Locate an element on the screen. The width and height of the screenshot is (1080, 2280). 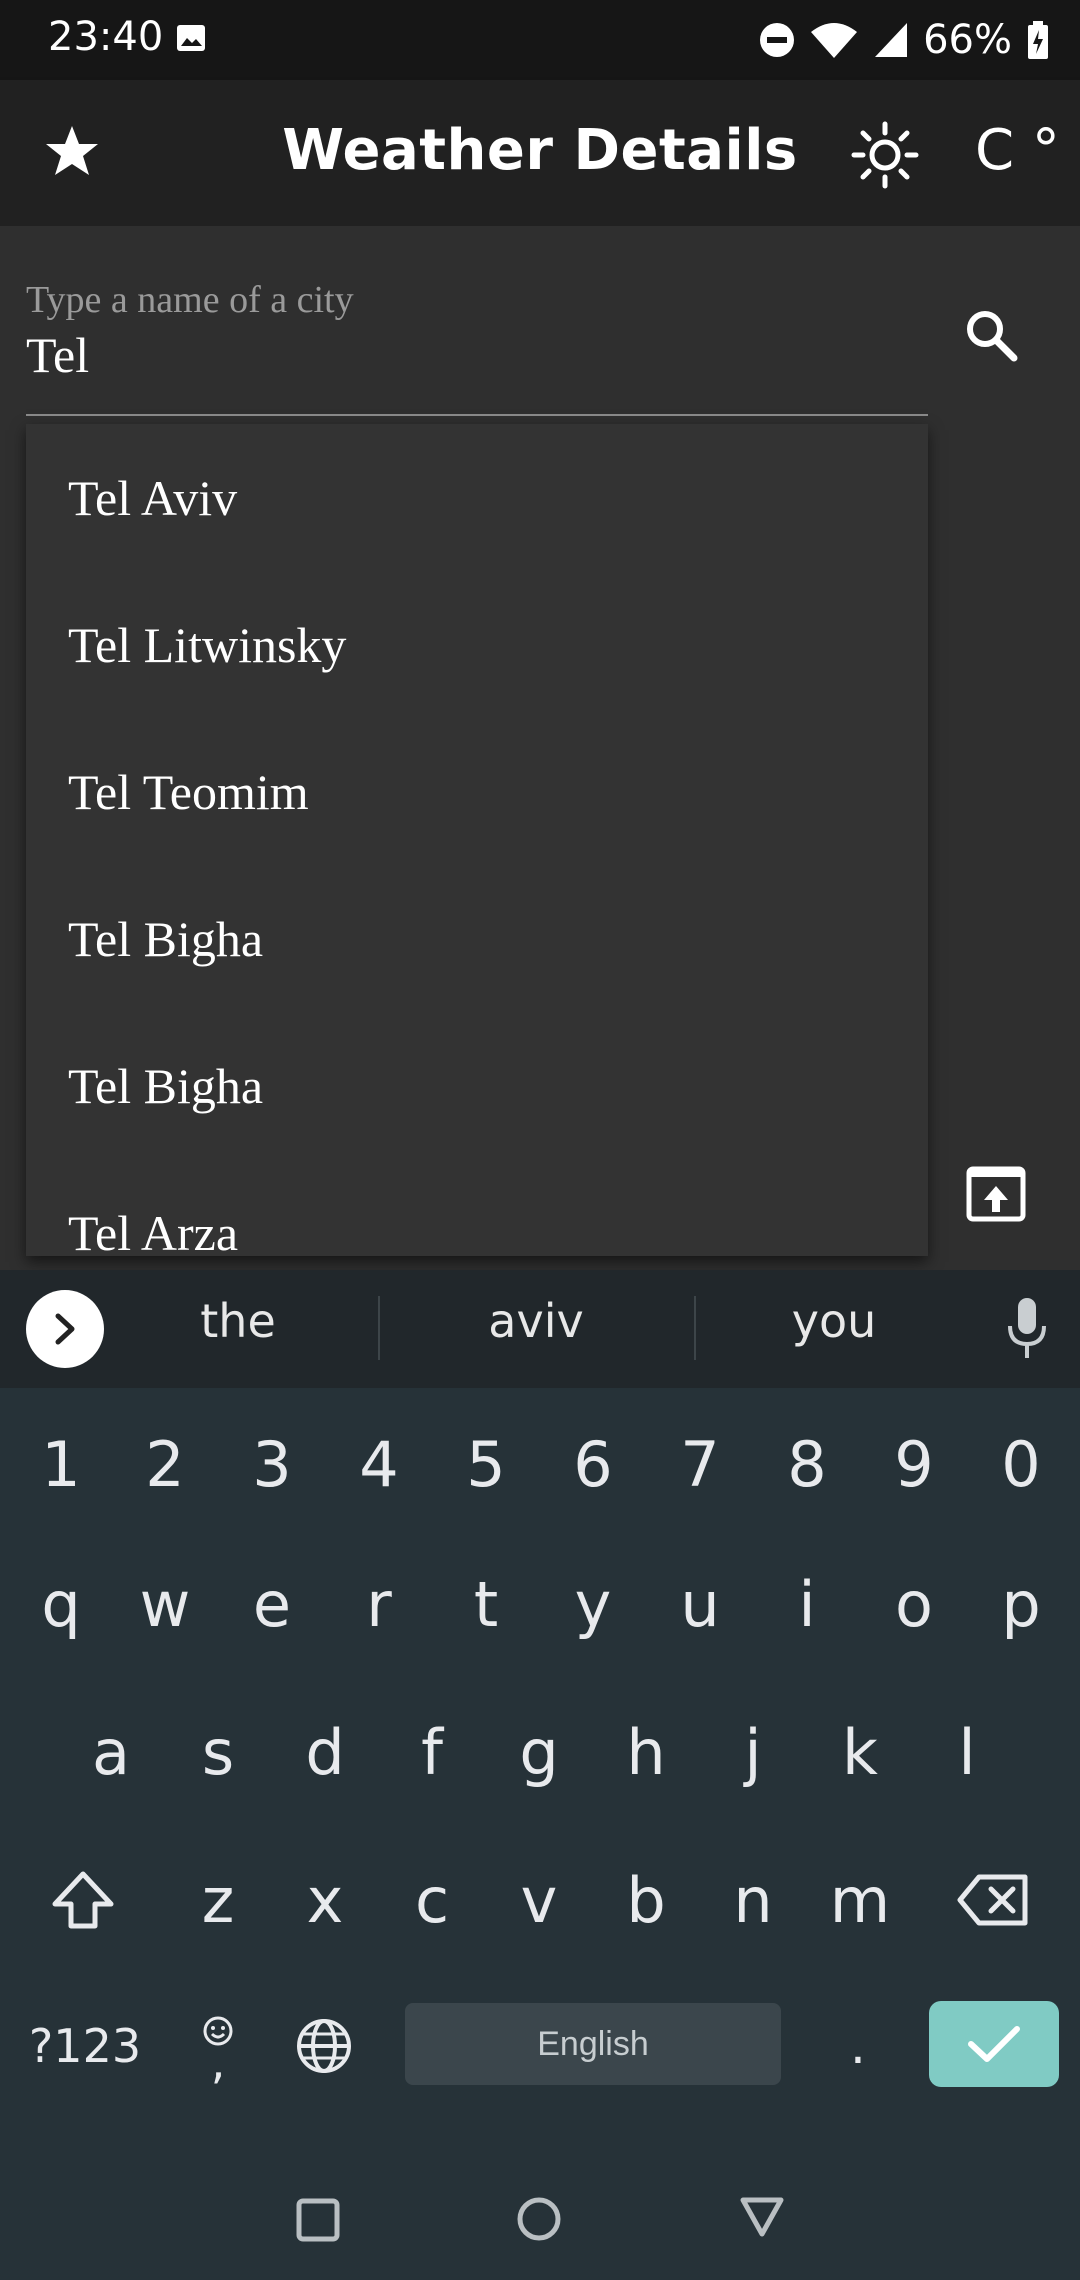
key: x is located at coordinates (325, 1900).